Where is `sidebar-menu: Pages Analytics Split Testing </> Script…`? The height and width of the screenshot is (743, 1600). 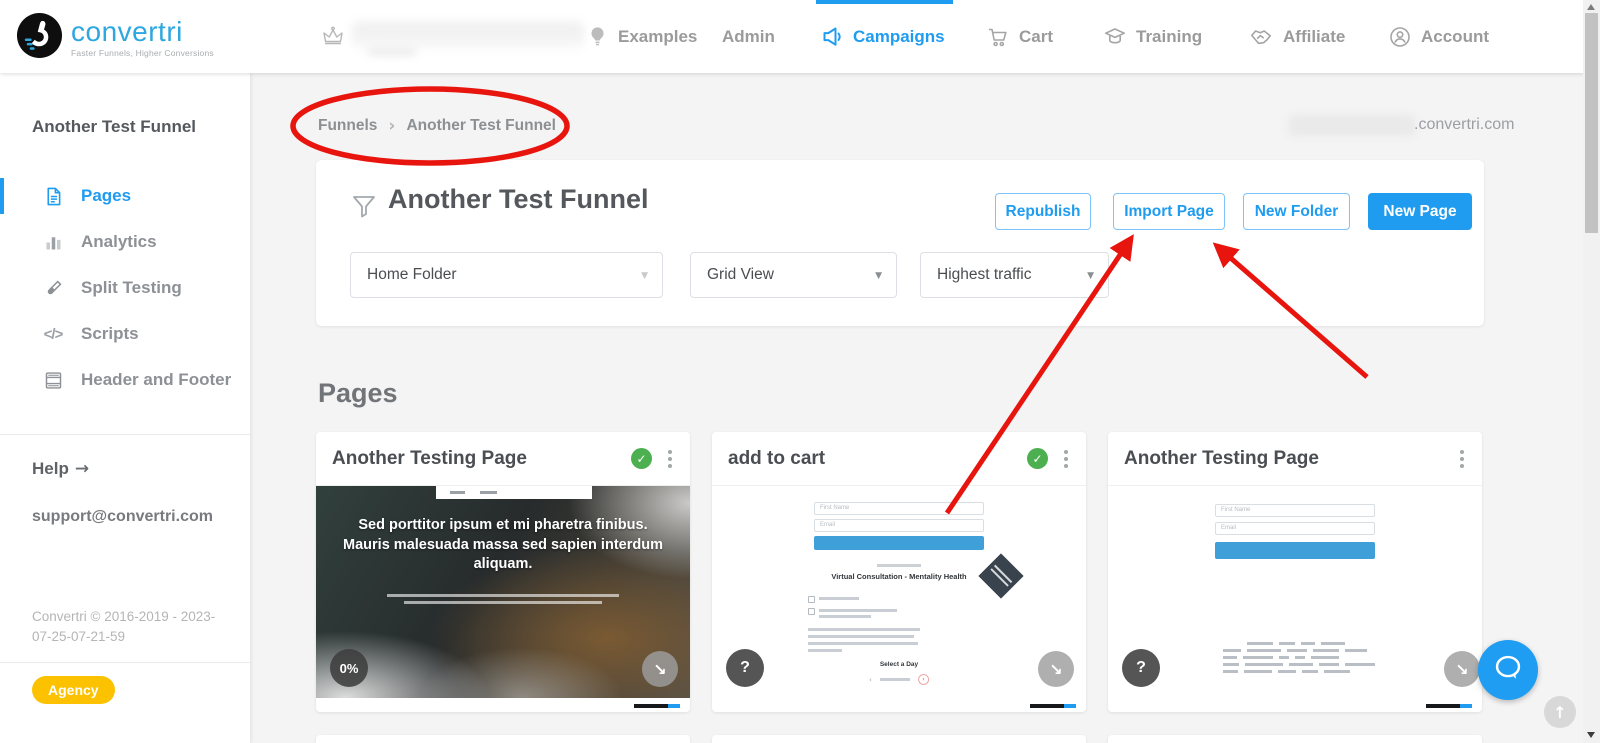 sidebar-menu: Pages Analytics Split Testing </> Script… is located at coordinates (125, 288).